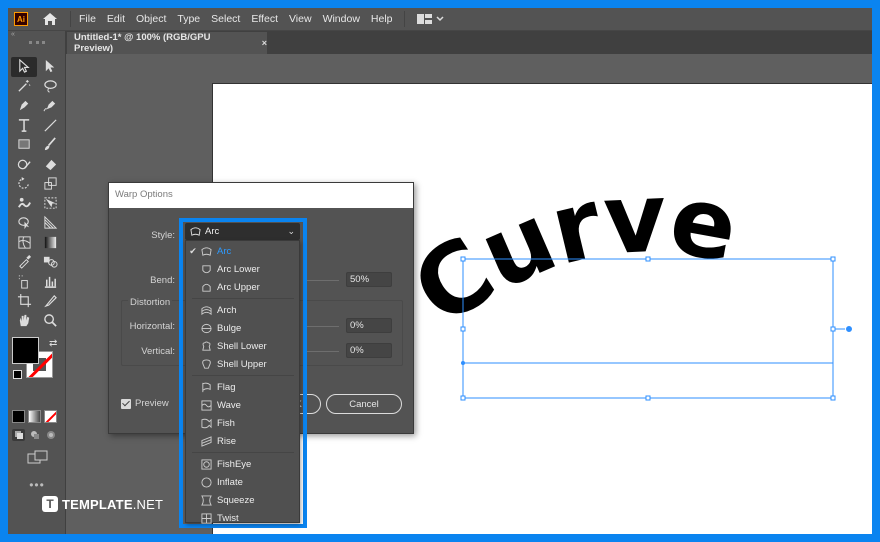  What do you see at coordinates (188, 19) in the screenshot?
I see `menu-type: Type` at bounding box center [188, 19].